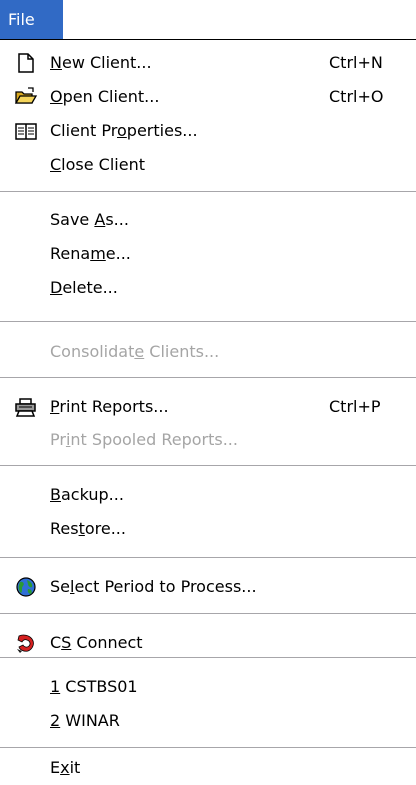 The width and height of the screenshot is (416, 785). I want to click on menu-item-label: 1 CSTBS01, so click(94, 686).